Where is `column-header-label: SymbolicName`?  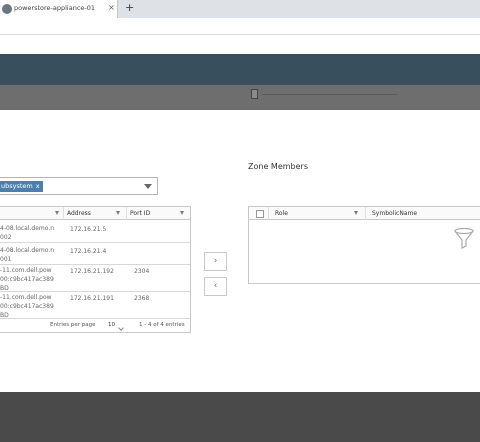
column-header-label: SymbolicName is located at coordinates (395, 213).